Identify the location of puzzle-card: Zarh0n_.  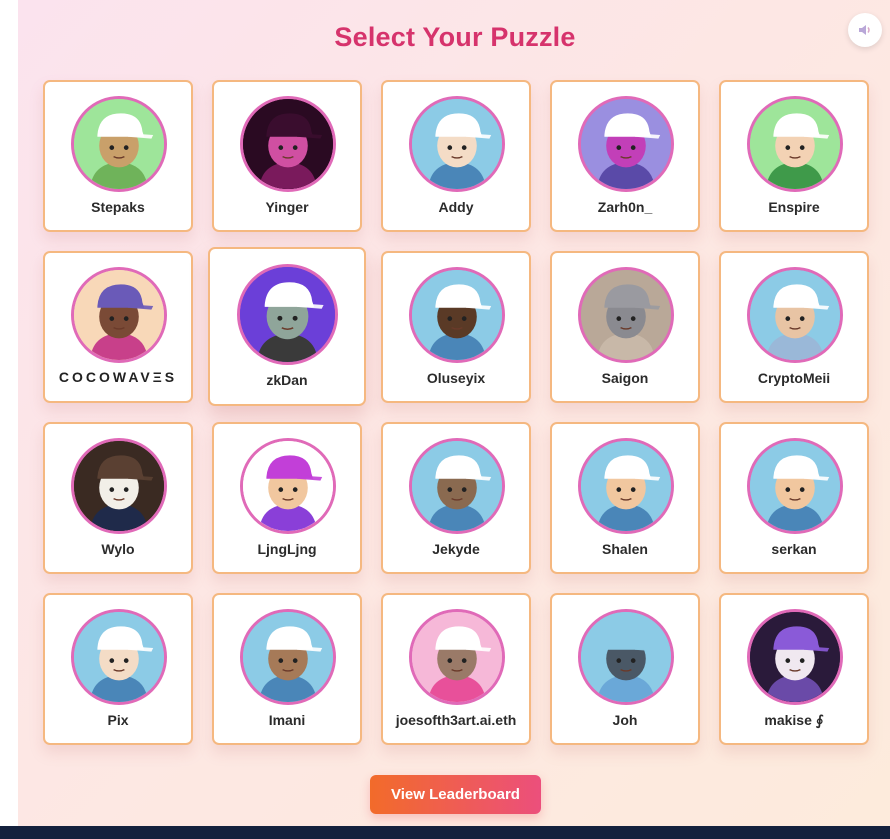
(625, 156).